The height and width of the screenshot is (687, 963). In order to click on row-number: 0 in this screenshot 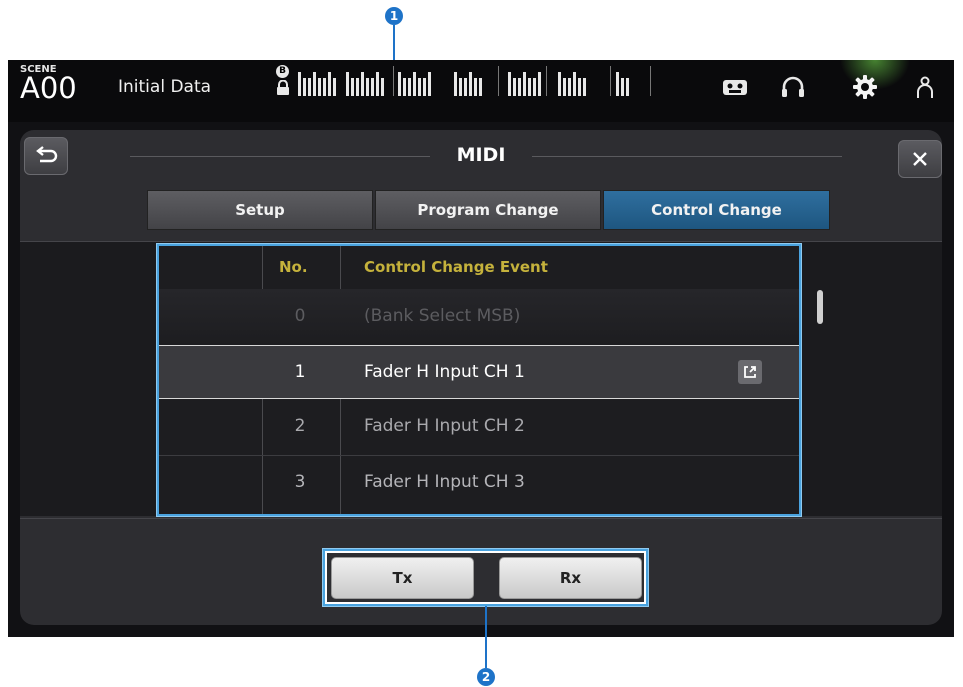, I will do `click(300, 316)`.